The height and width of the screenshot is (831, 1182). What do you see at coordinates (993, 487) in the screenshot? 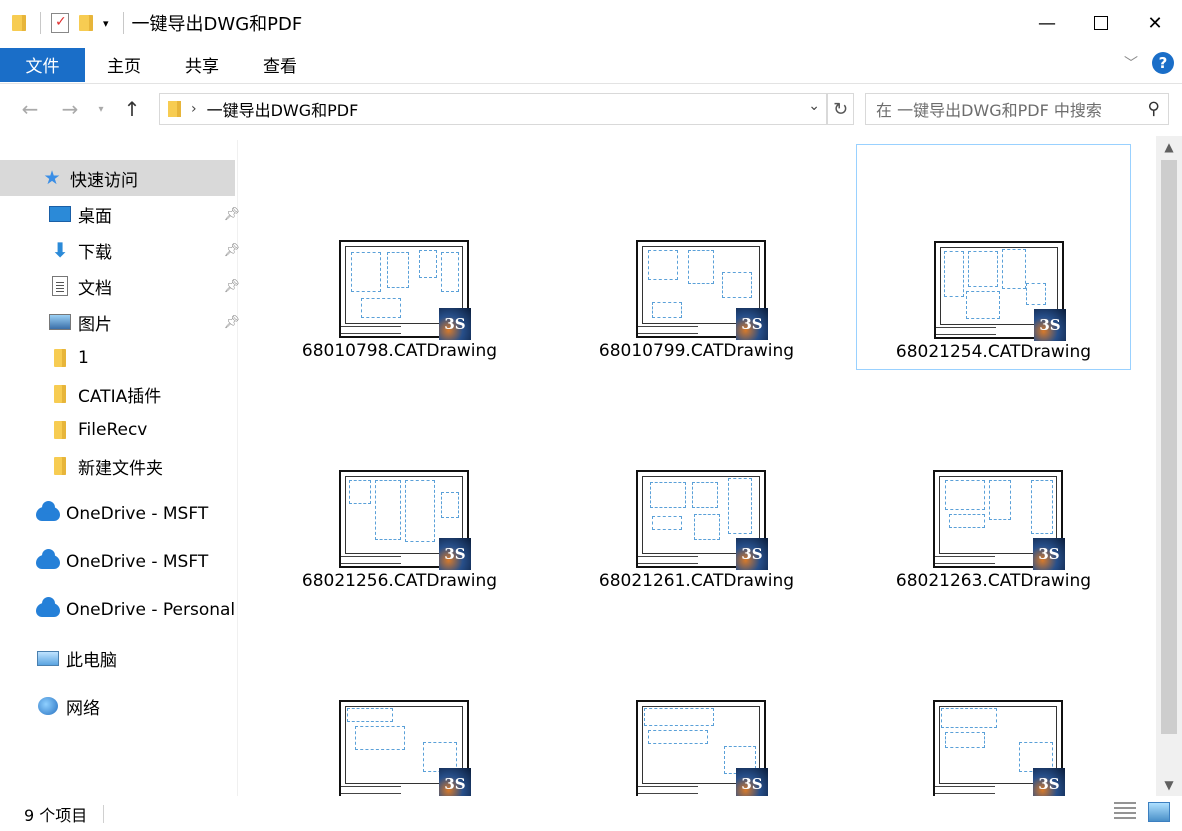
I see `file-item: 3S 68021263.CATDrawing` at bounding box center [993, 487].